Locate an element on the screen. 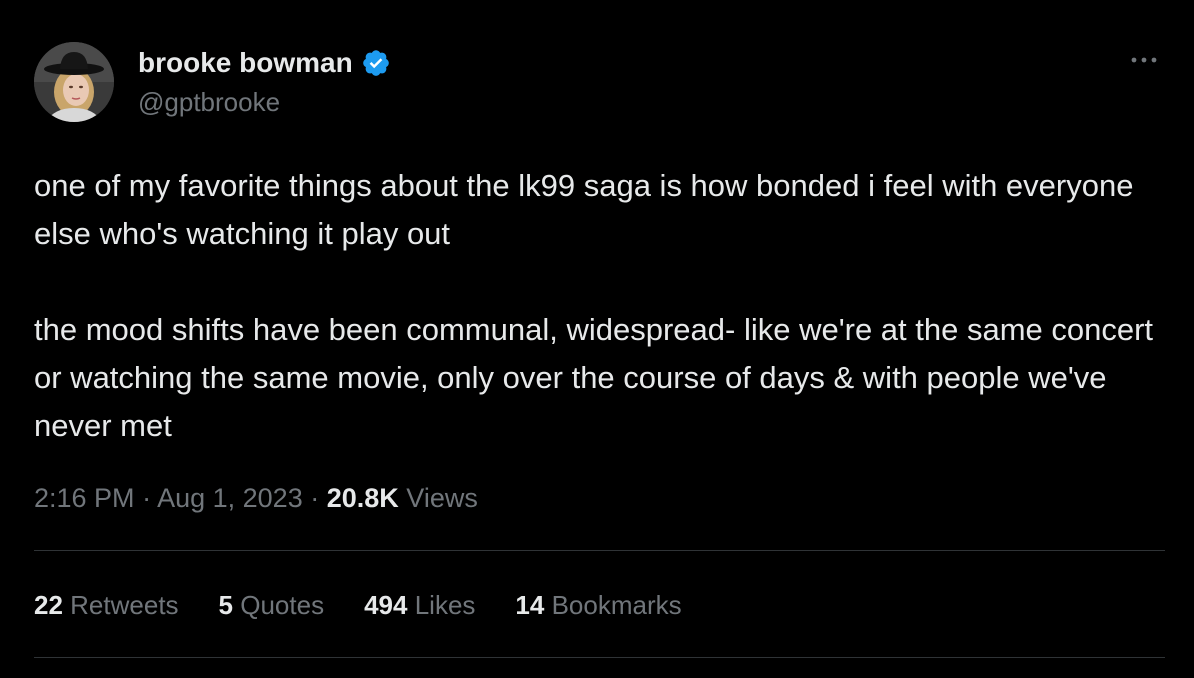  retweets-label: Retweets is located at coordinates (124, 605).